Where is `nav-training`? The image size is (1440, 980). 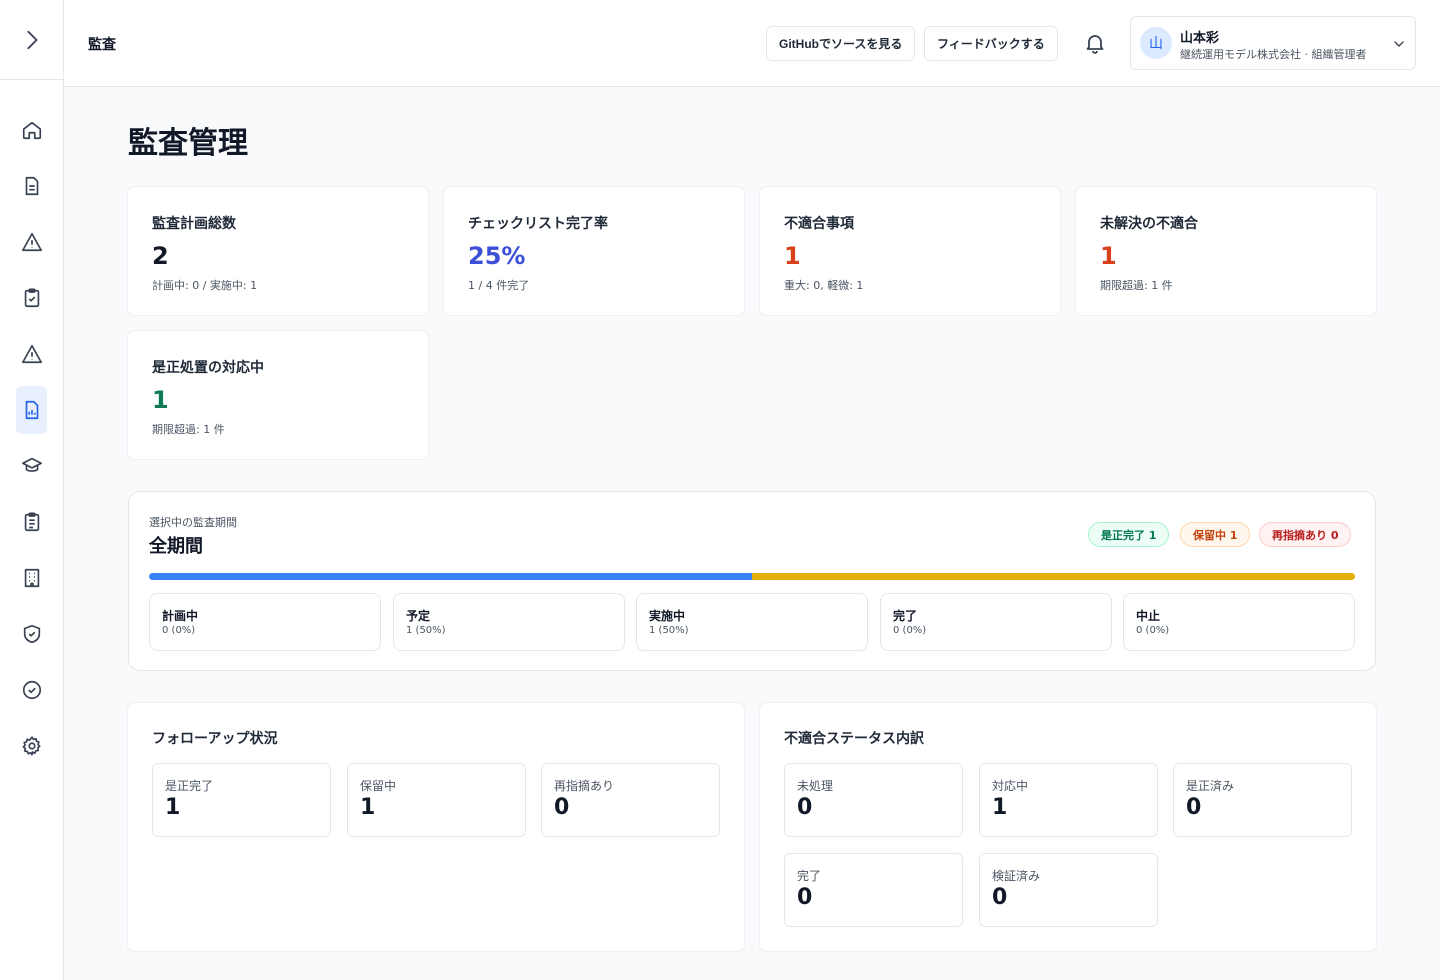
nav-training is located at coordinates (31, 466).